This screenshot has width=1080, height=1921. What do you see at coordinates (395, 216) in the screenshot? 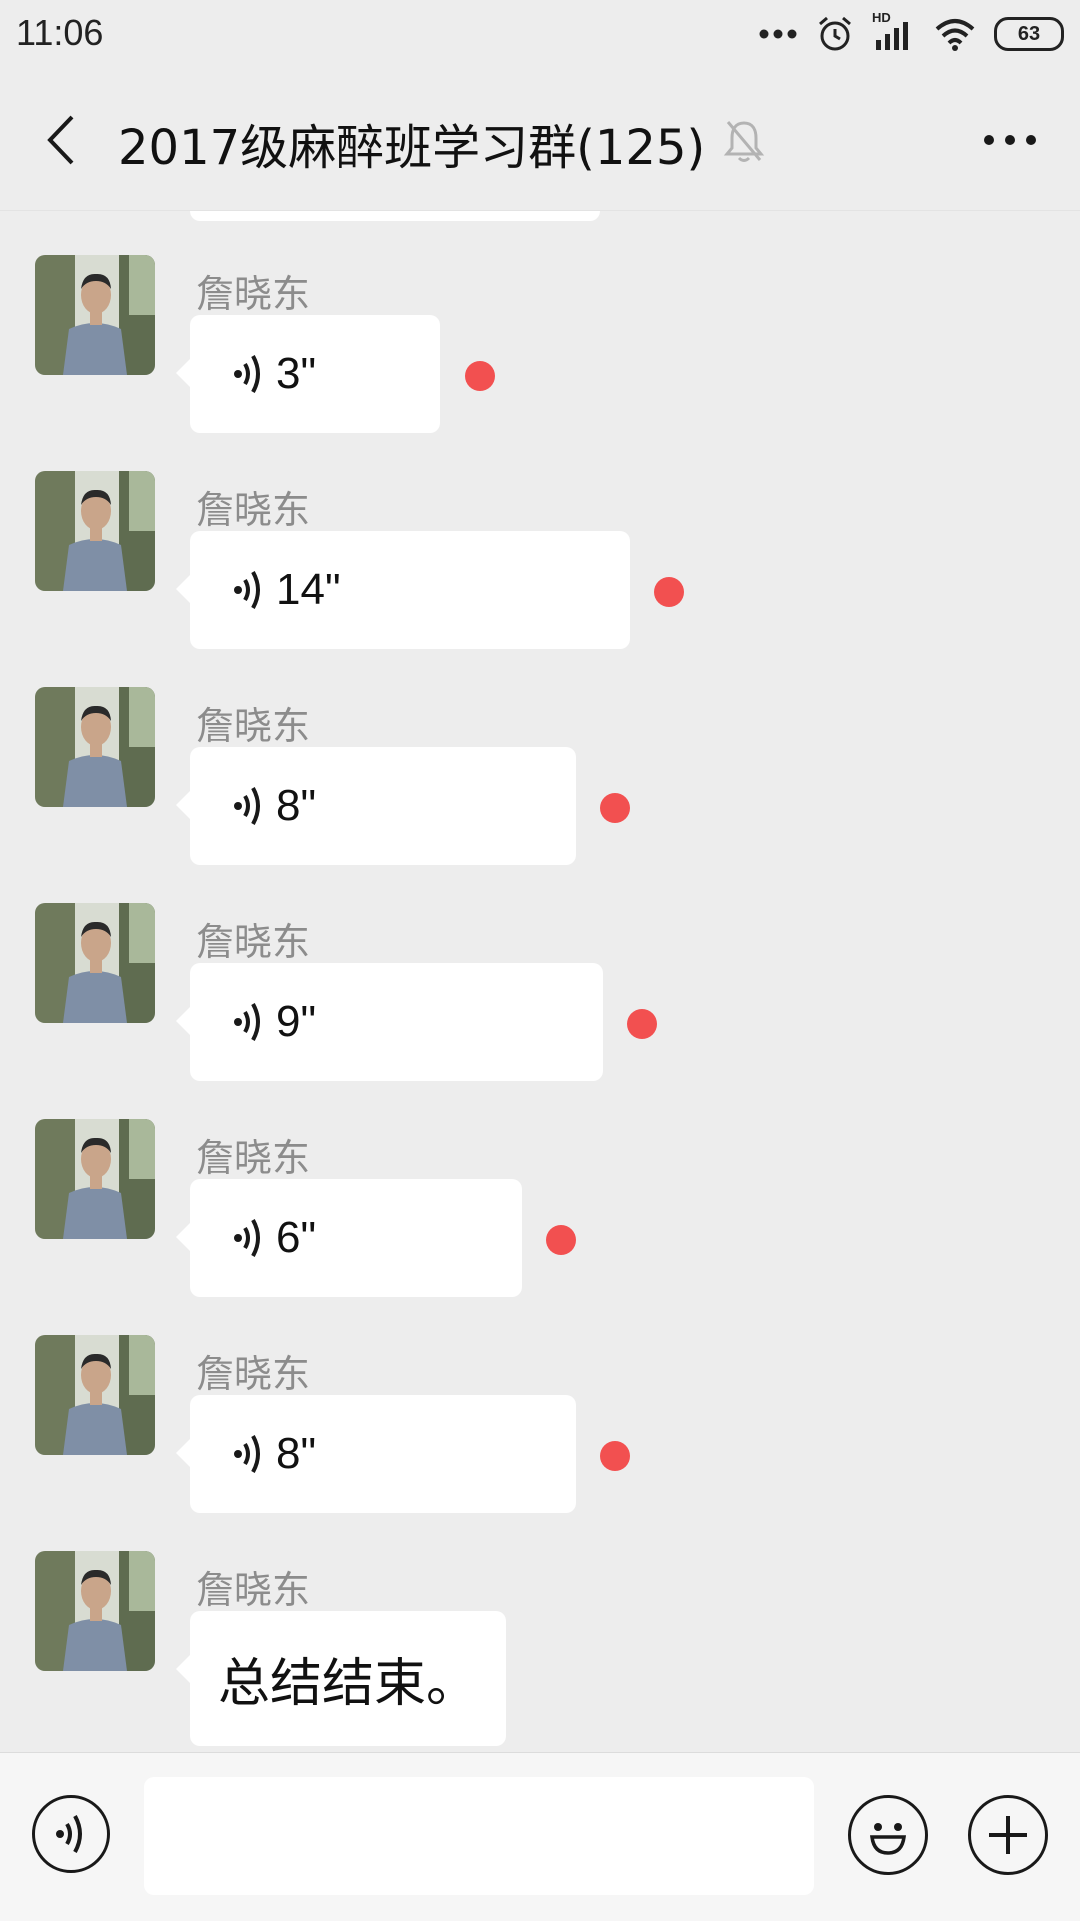
I see `message-bubble-partial` at bounding box center [395, 216].